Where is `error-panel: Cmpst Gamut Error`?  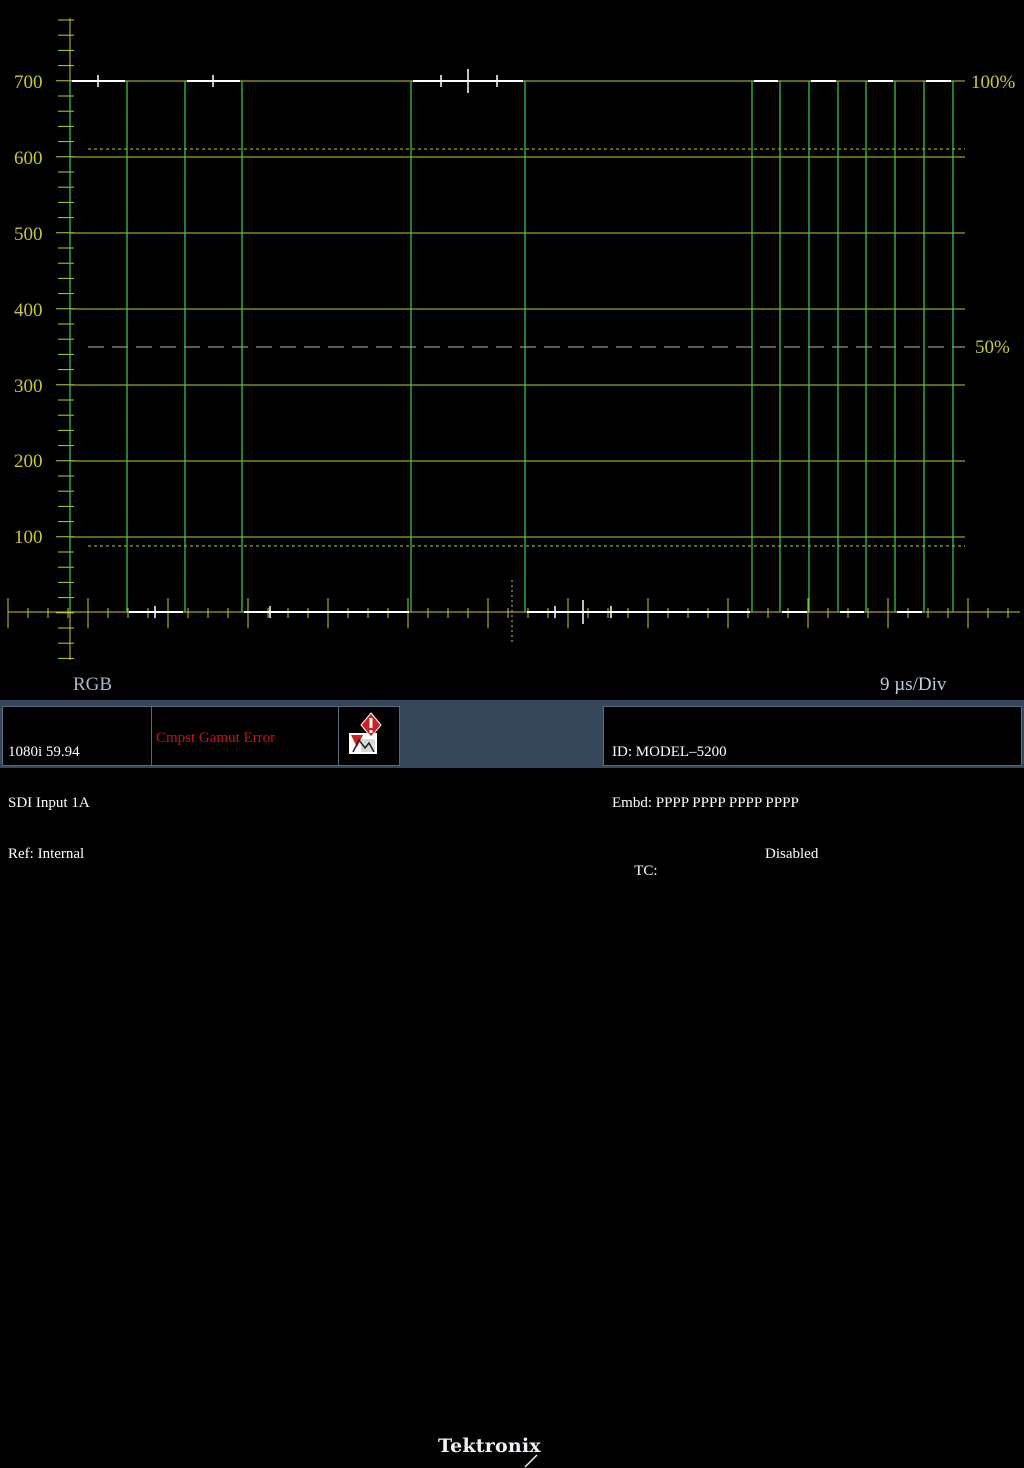
error-panel: Cmpst Gamut Error is located at coordinates (245, 736).